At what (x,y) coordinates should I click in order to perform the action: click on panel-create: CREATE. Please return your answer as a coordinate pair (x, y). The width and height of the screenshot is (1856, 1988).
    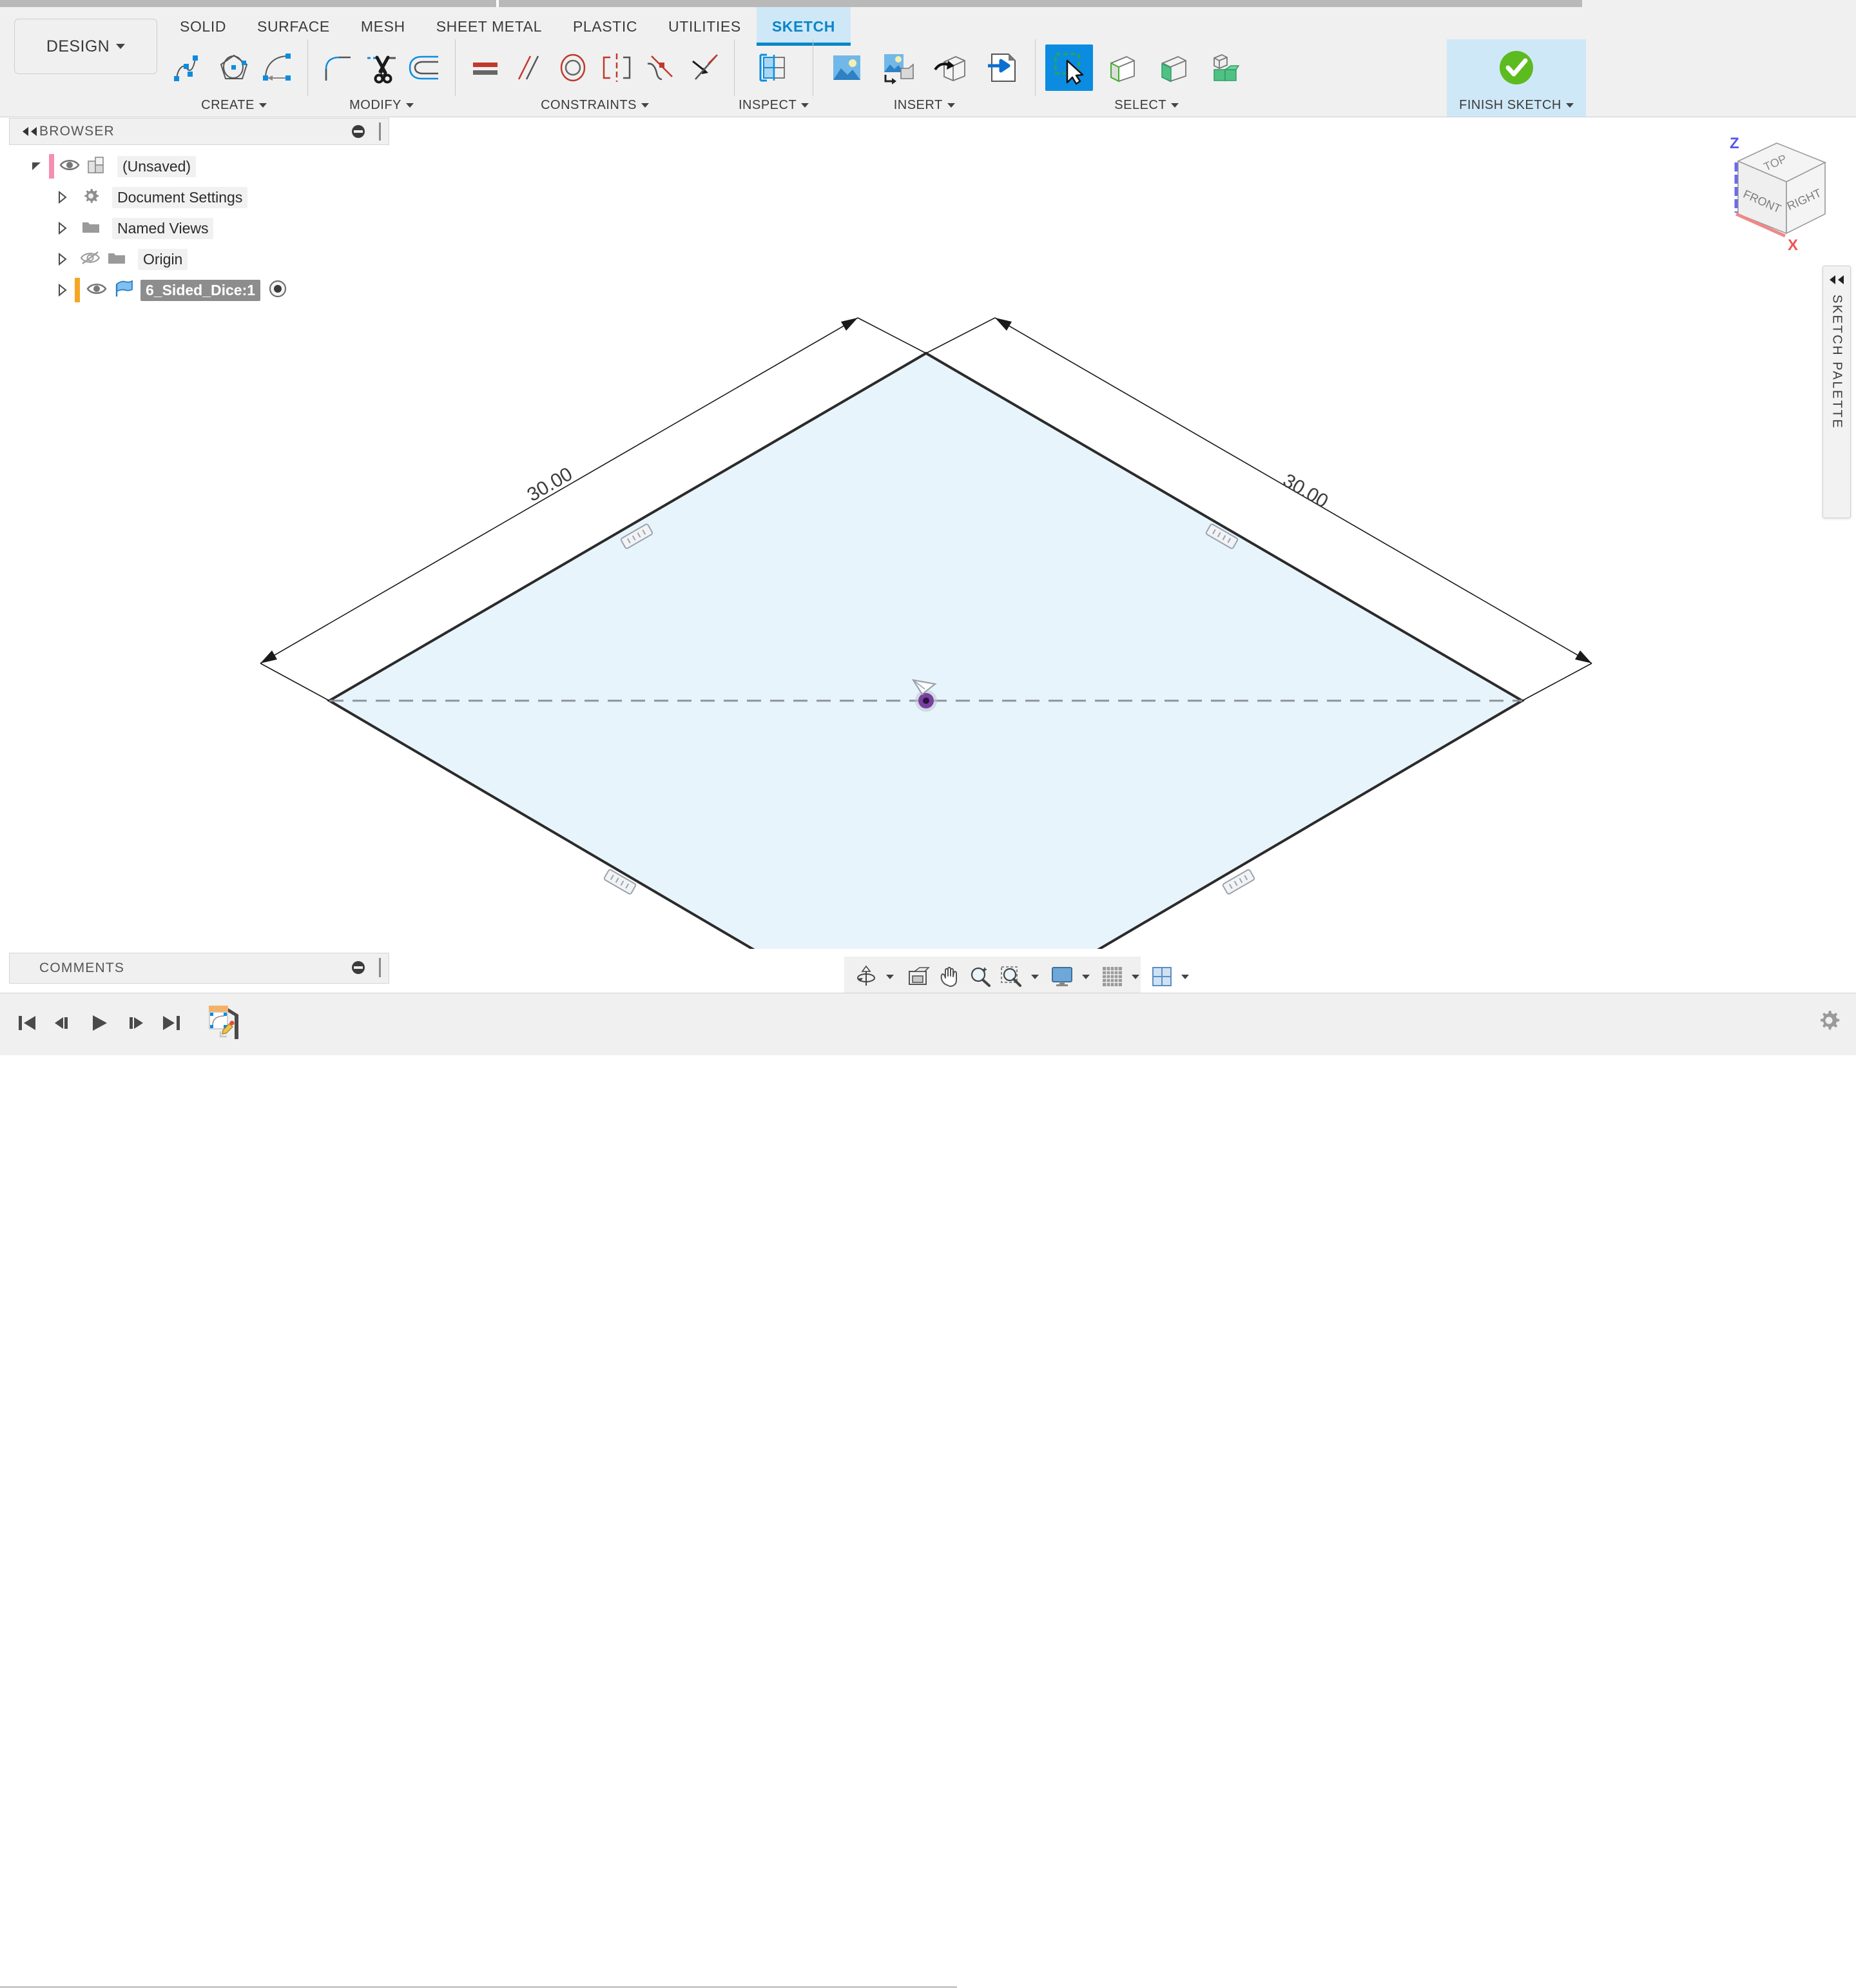
    Looking at the image, I should click on (234, 77).